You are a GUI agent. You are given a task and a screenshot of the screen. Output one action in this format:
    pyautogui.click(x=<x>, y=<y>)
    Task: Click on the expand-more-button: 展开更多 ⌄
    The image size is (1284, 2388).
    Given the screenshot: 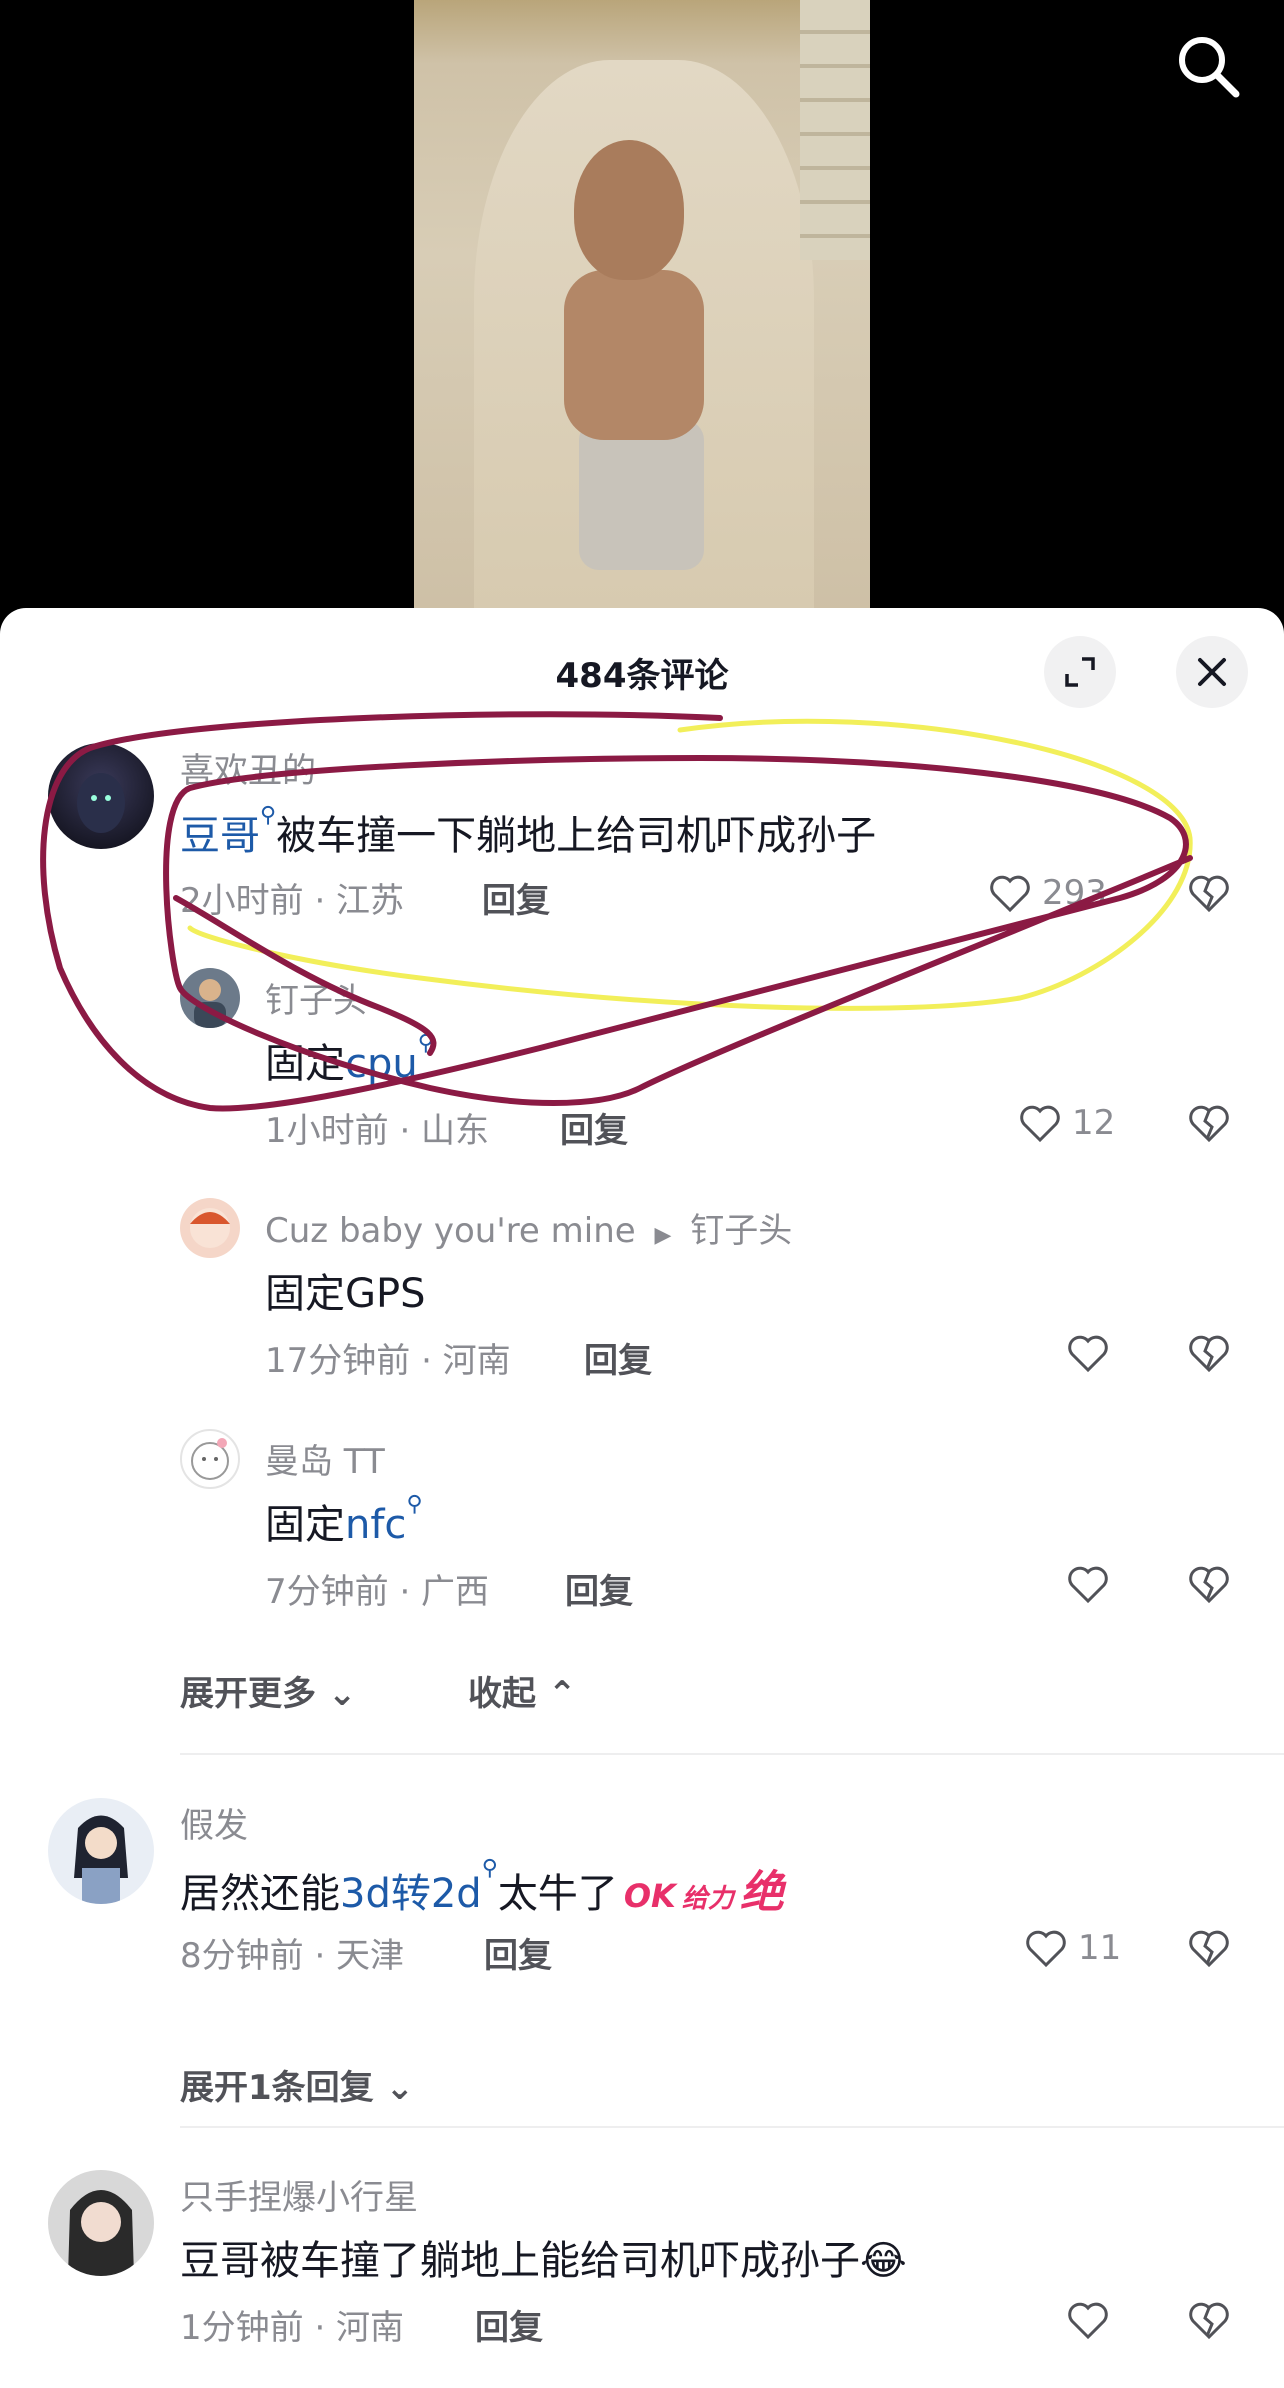 What is the action you would take?
    pyautogui.click(x=268, y=1690)
    